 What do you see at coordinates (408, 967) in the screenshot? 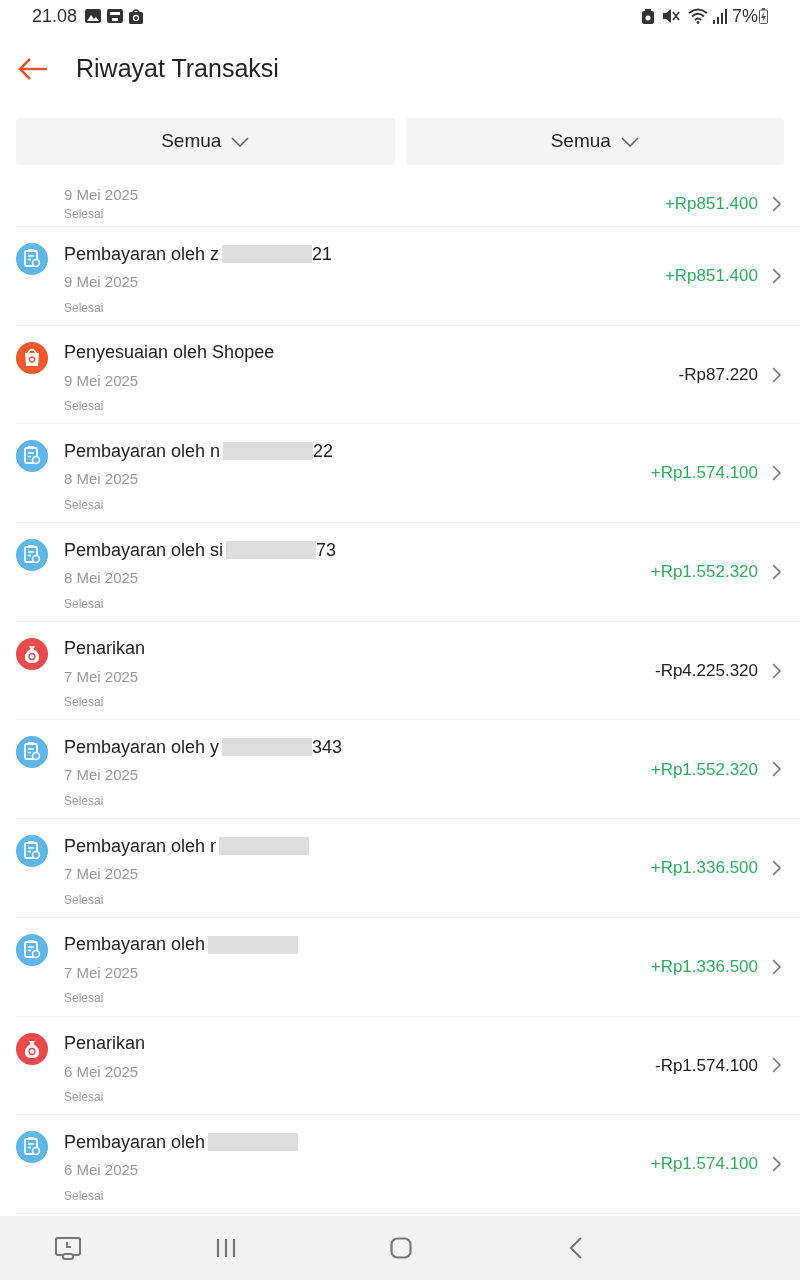
I see `transaction-row: Pembayaran oleh 7 Mei 2025 Selesai +Rp1.336.500` at bounding box center [408, 967].